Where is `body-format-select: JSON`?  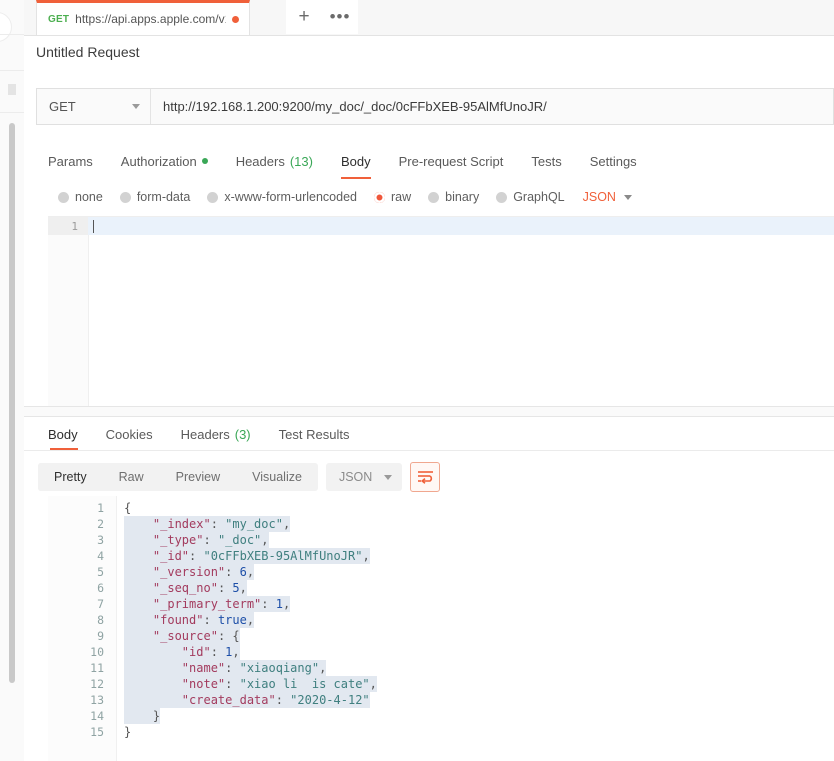 body-format-select: JSON is located at coordinates (607, 197).